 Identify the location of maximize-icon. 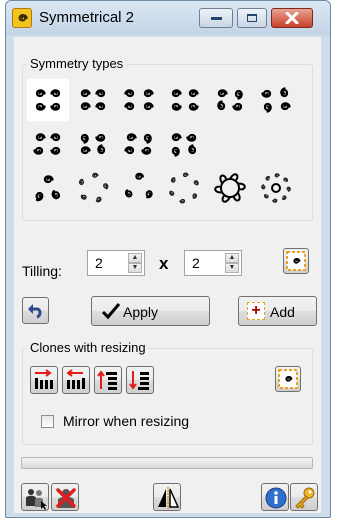
(252, 18).